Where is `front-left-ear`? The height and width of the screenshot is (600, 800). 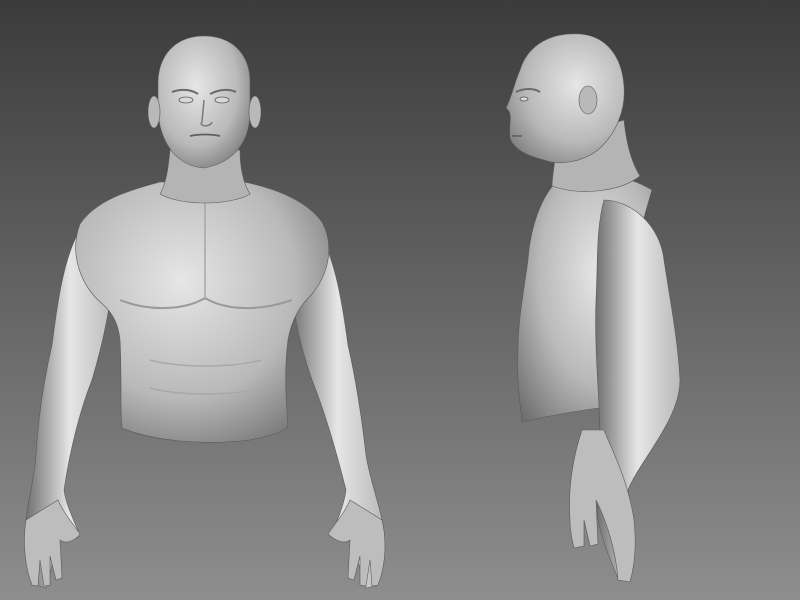
front-left-ear is located at coordinates (154, 112).